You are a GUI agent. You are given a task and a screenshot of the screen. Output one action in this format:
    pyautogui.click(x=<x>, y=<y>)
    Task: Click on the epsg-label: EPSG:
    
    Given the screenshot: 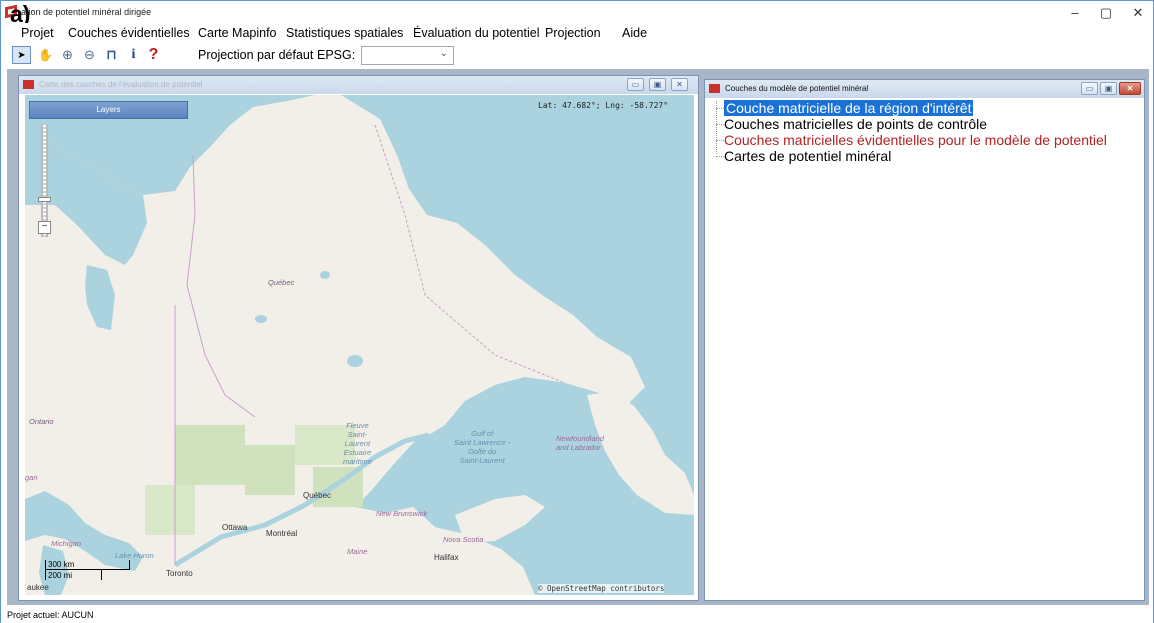 What is the action you would take?
    pyautogui.click(x=336, y=55)
    